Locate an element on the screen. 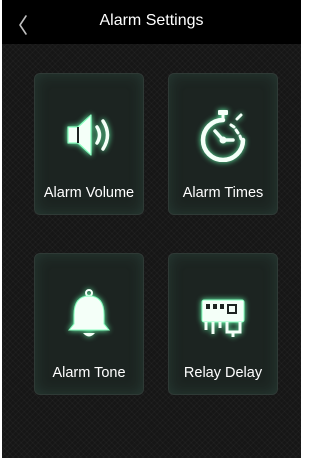 This screenshot has height=458, width=320. relay-board-icon is located at coordinates (223, 318).